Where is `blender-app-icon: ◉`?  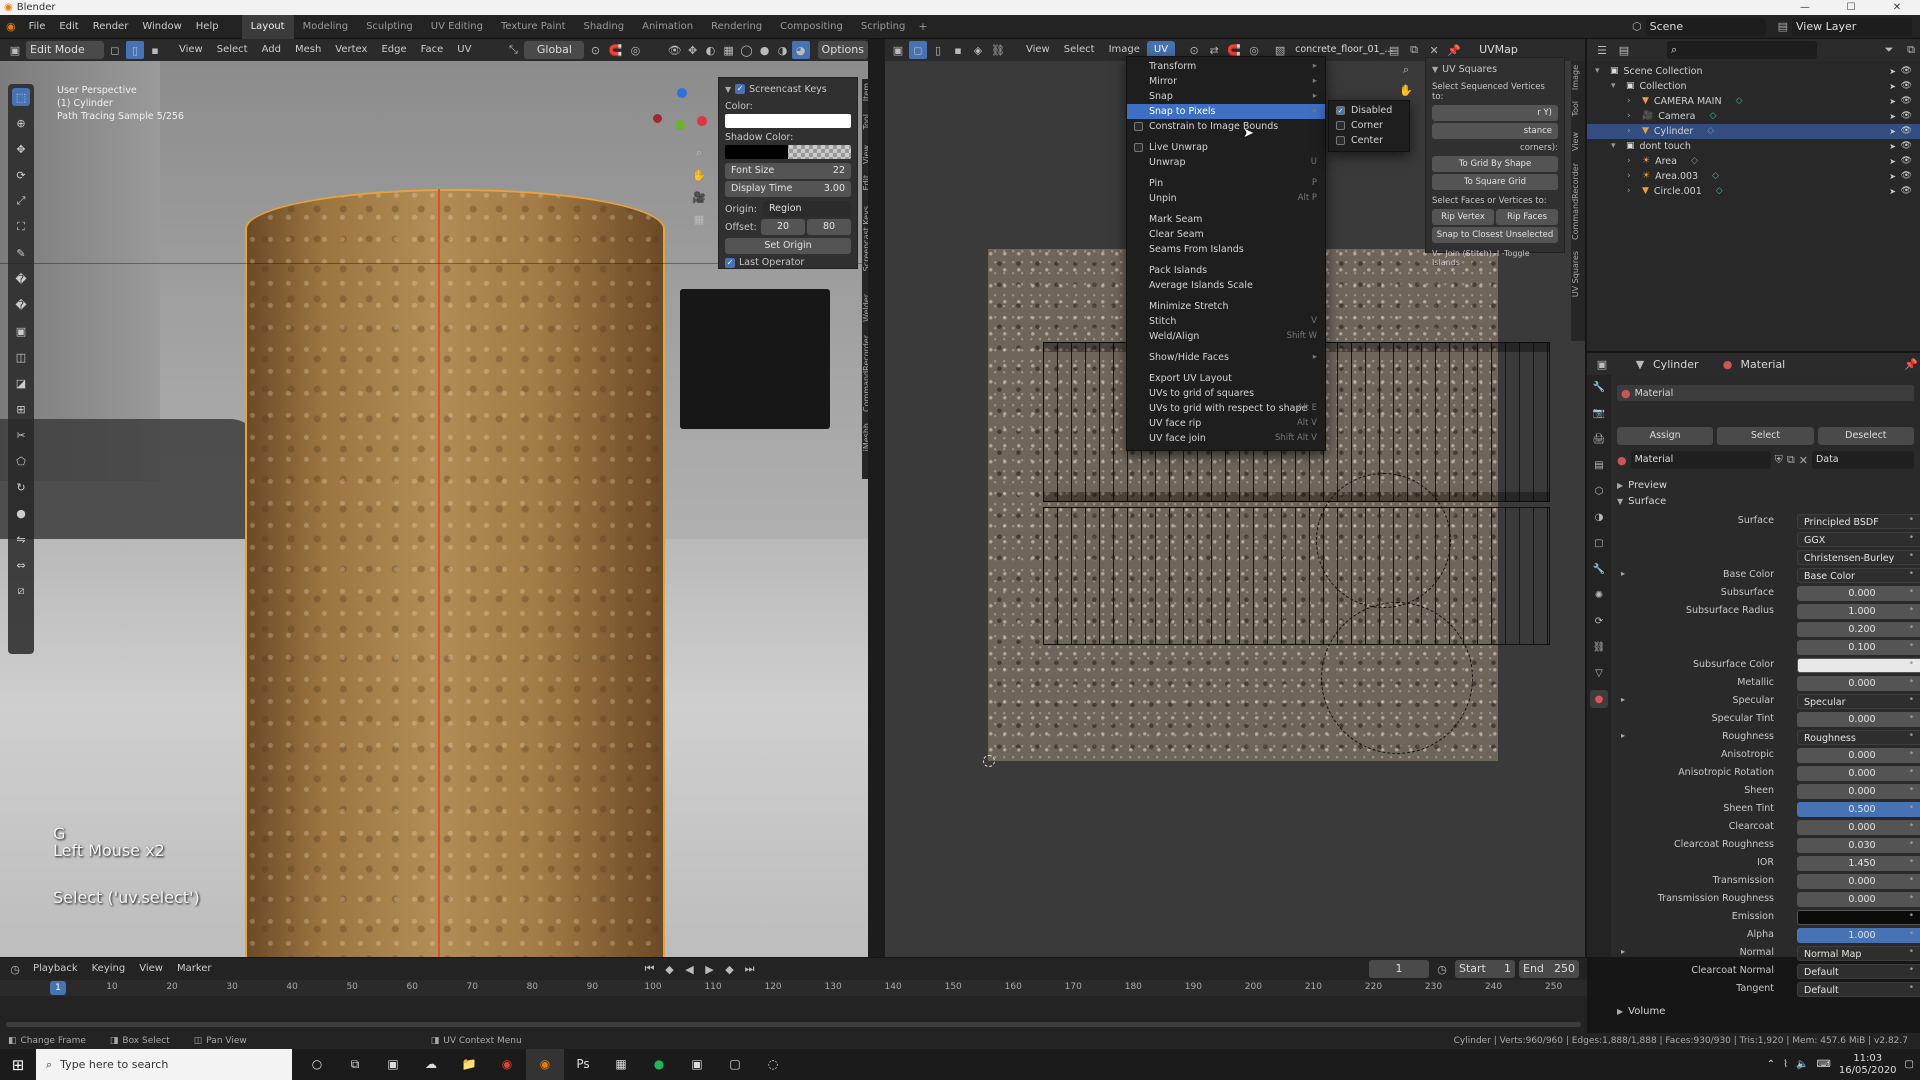
blender-app-icon: ◉ is located at coordinates (545, 1064).